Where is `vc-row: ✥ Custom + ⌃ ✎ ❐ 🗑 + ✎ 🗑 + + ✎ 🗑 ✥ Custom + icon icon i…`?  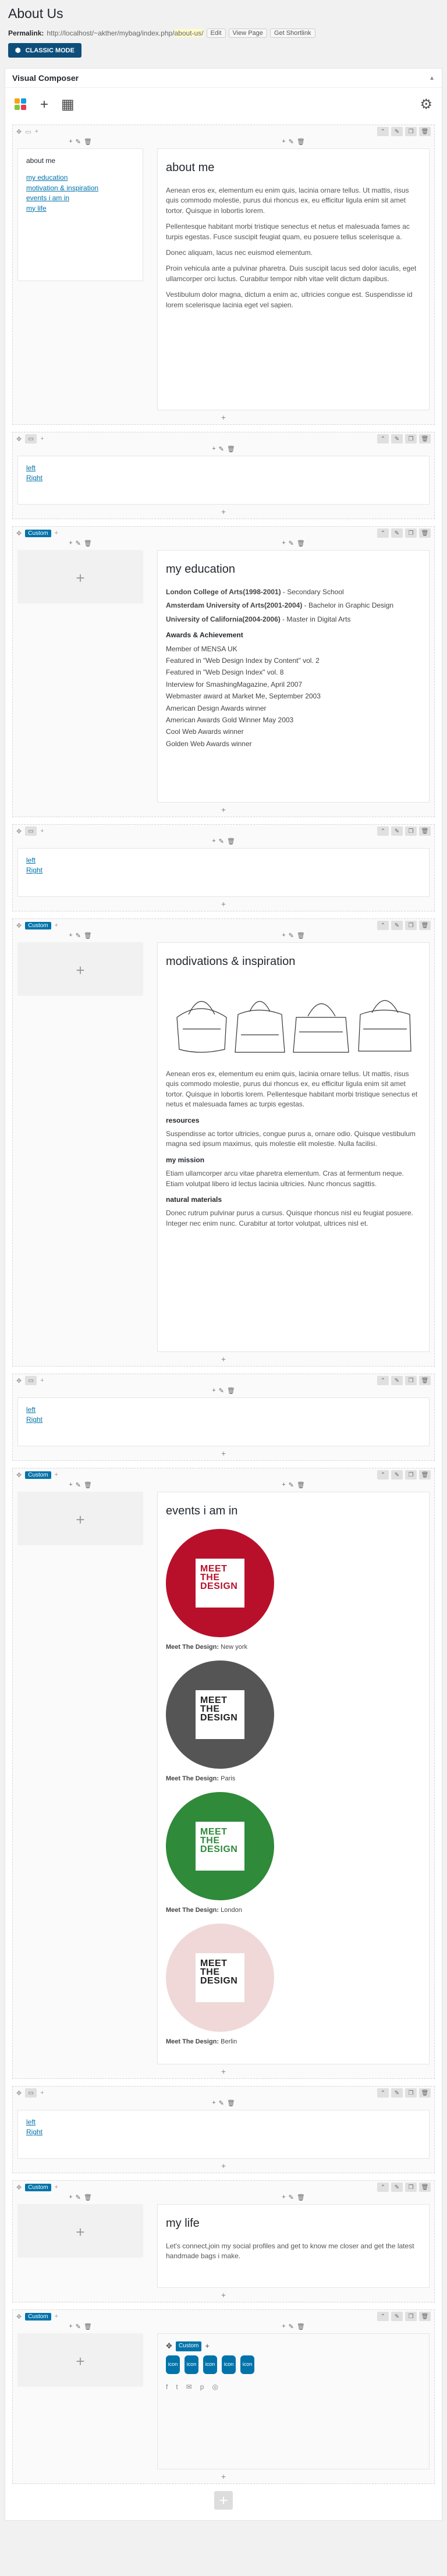
vc-row: ✥ Custom + ⌃ ✎ ❐ 🗑 + ✎ 🗑 + + ✎ 🗑 ✥ Custom + icon icon i… is located at coordinates (223, 2397).